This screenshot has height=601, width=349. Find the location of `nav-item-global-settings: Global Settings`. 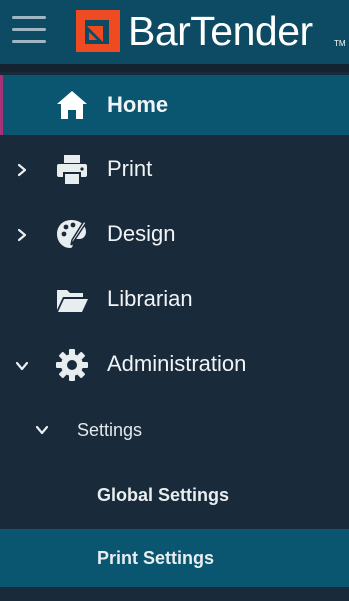

nav-item-global-settings: Global Settings is located at coordinates (174, 495).